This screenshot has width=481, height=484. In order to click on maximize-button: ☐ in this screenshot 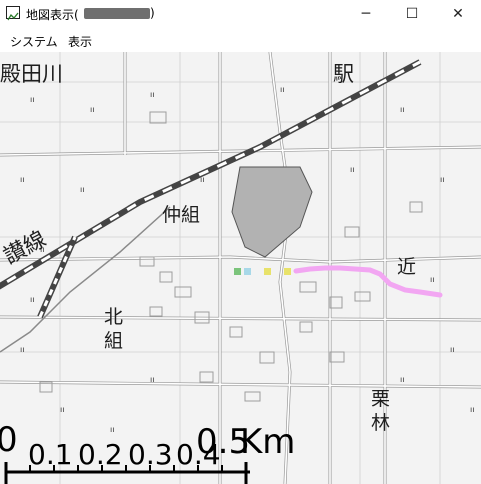, I will do `click(412, 14)`.